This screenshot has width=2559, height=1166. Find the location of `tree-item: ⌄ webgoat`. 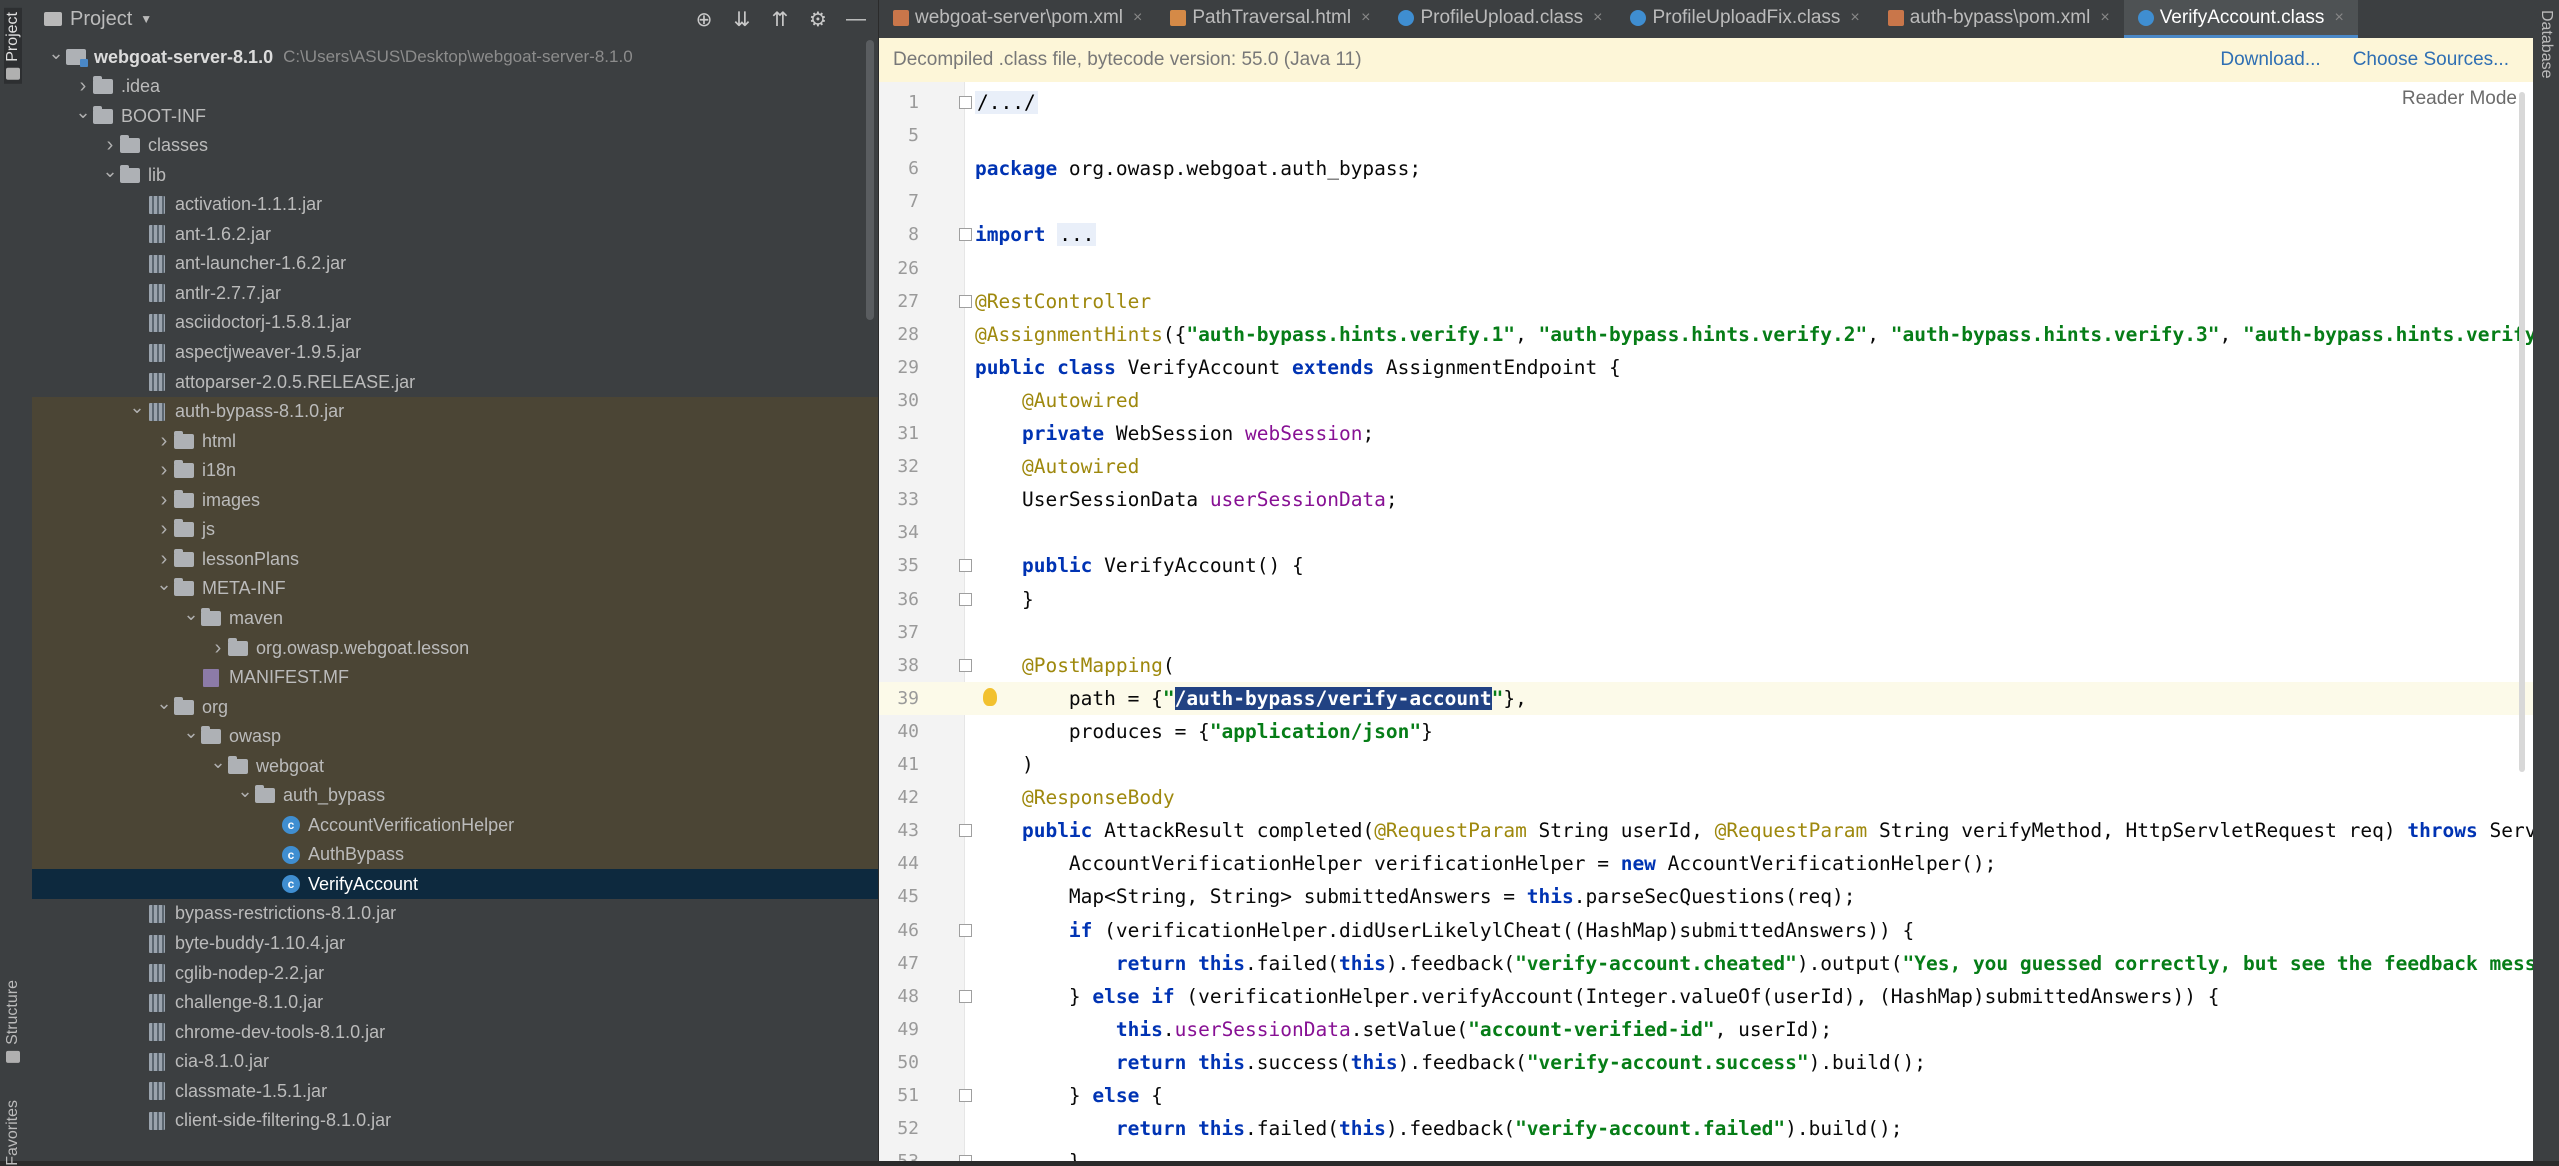

tree-item: ⌄ webgoat is located at coordinates (455, 766).